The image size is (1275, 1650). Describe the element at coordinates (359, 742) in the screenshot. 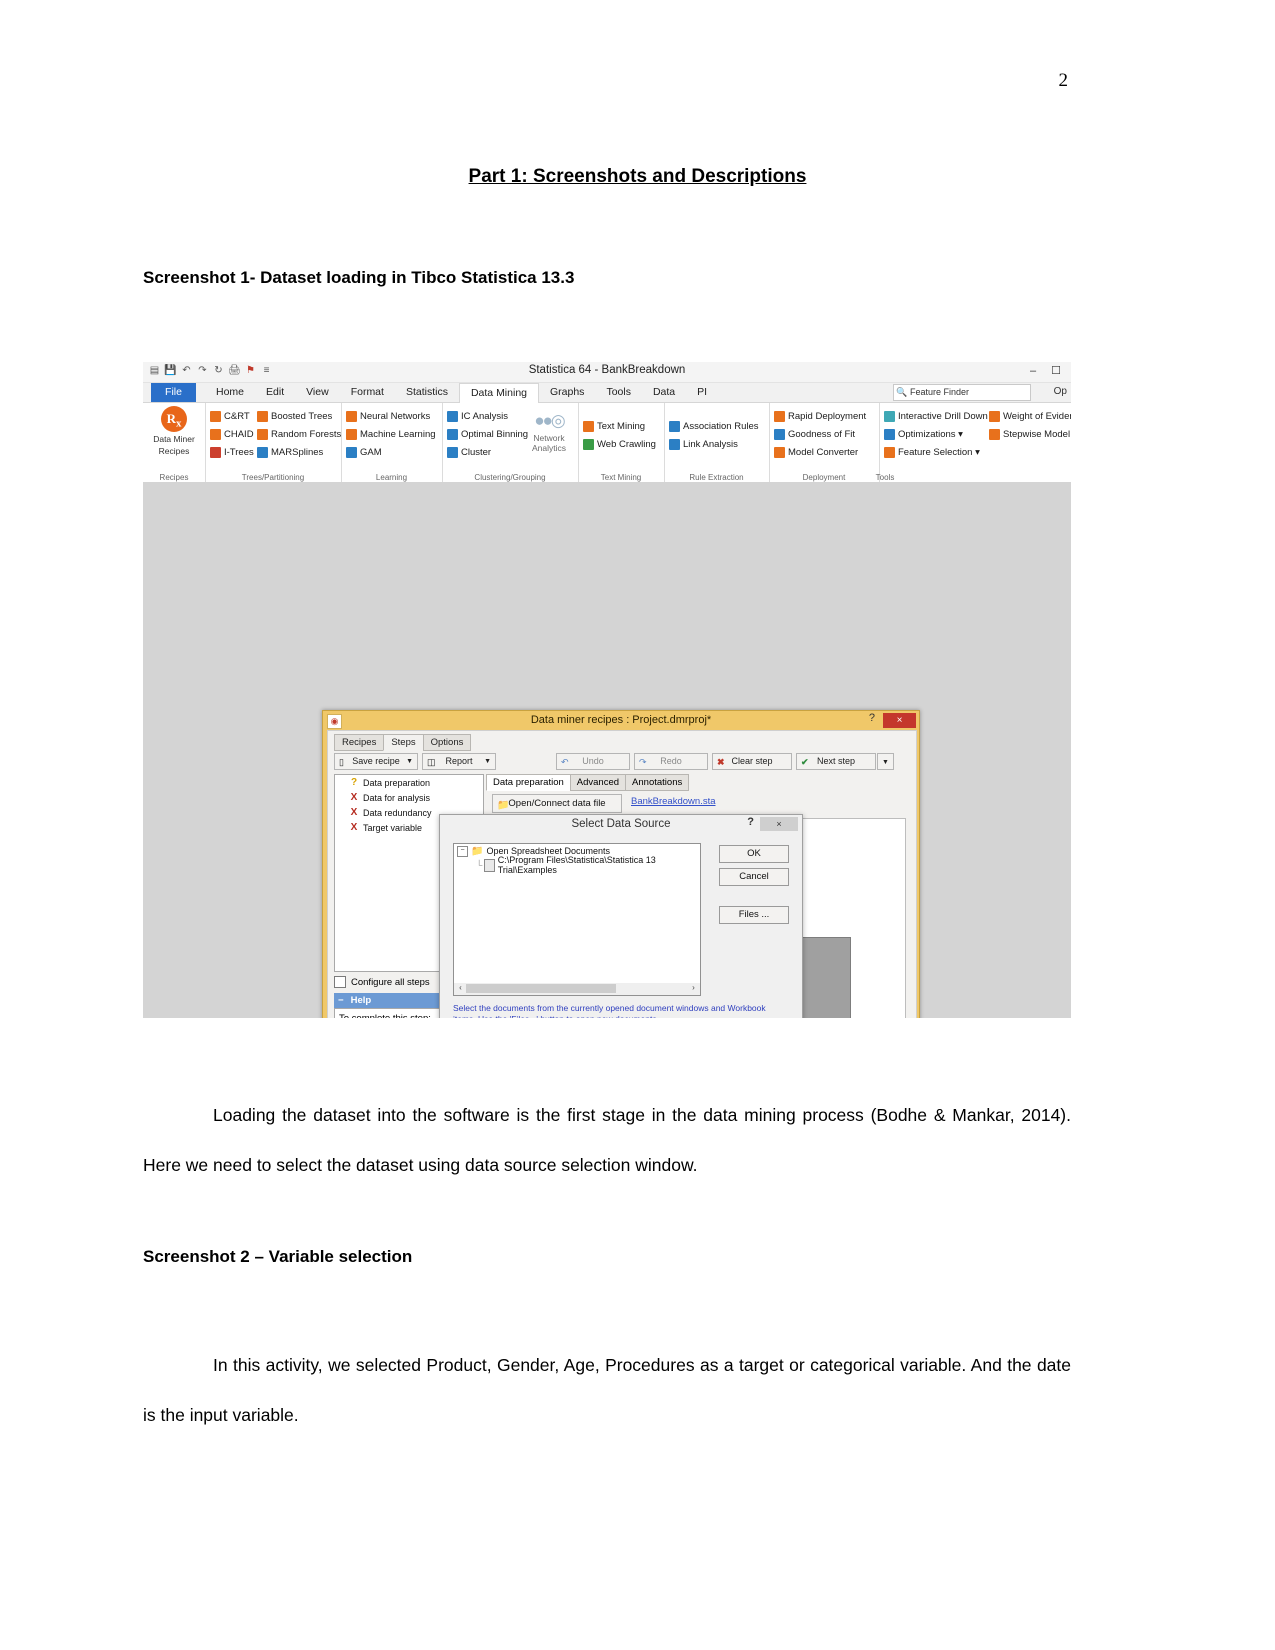

I see `dmr-tab-recipes: Recipes` at that location.